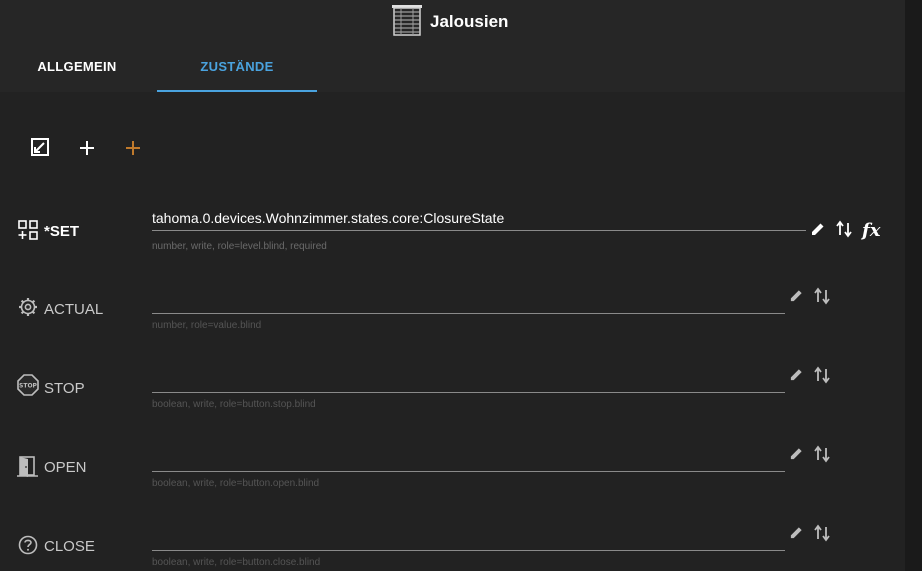  I want to click on add-custom-icon, so click(133, 150).